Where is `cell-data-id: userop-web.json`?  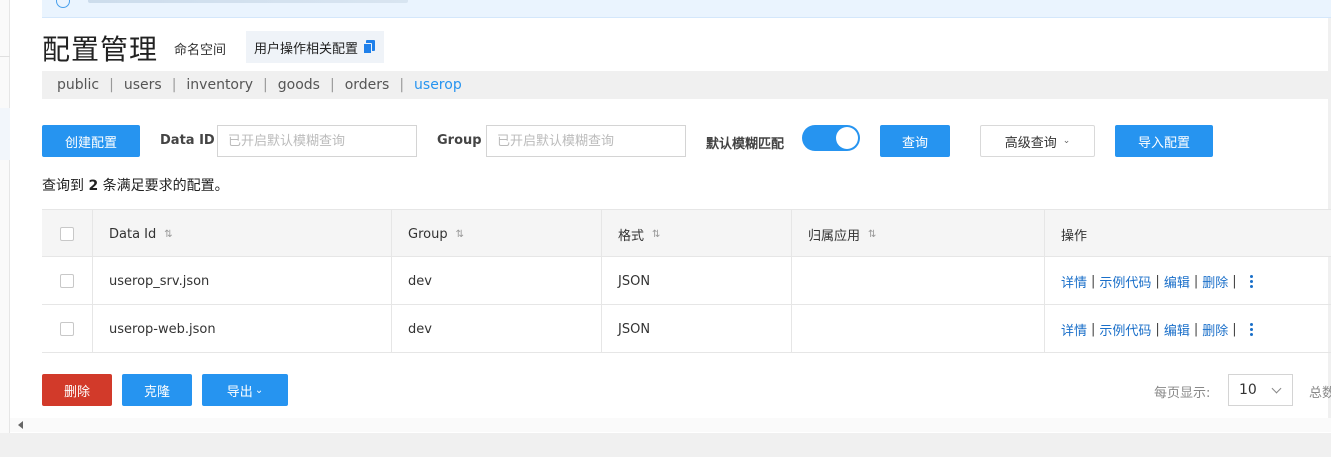
cell-data-id: userop-web.json is located at coordinates (242, 329).